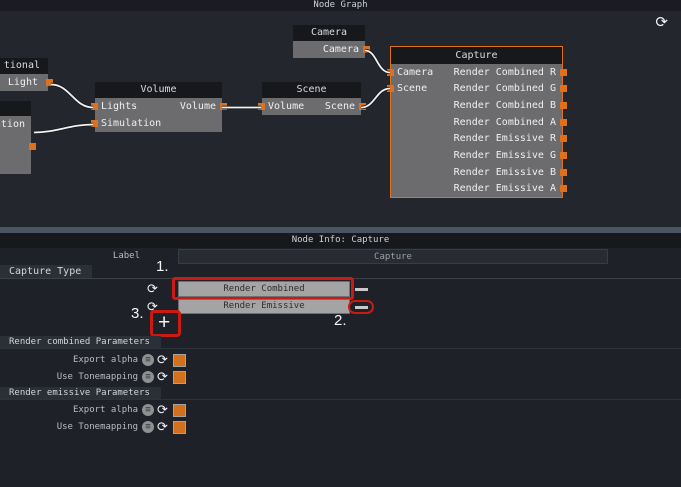 The height and width of the screenshot is (487, 681). What do you see at coordinates (46, 271) in the screenshot?
I see `section-tab-capture-type: Capture Type` at bounding box center [46, 271].